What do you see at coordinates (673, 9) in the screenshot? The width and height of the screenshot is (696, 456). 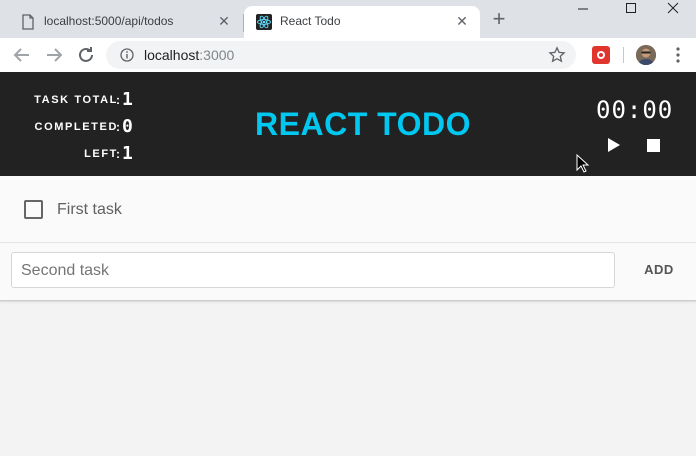 I see `close-window-icon` at bounding box center [673, 9].